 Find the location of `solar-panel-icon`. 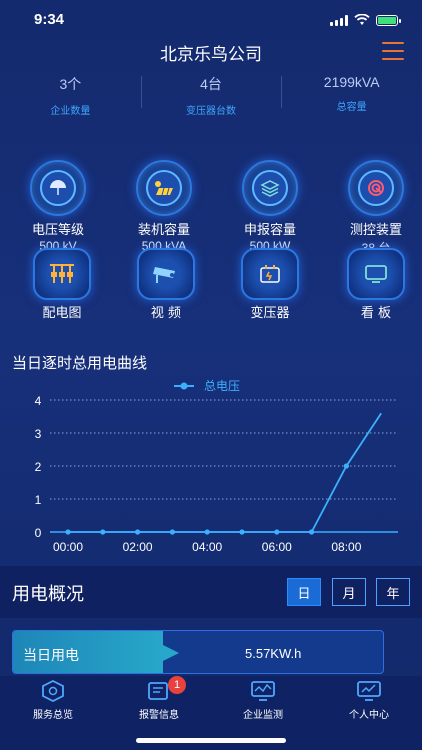

solar-panel-icon is located at coordinates (164, 188).